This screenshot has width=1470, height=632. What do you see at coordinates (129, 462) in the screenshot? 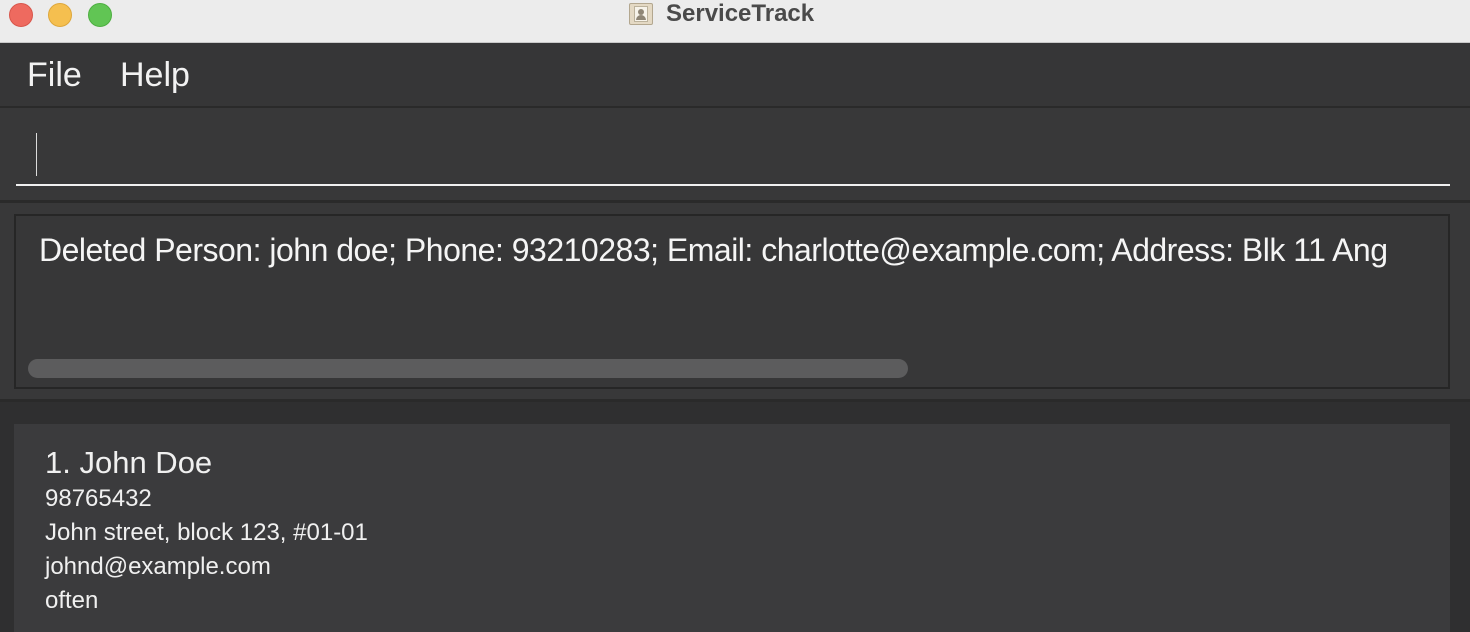
I see `person-name: 1. John Doe` at bounding box center [129, 462].